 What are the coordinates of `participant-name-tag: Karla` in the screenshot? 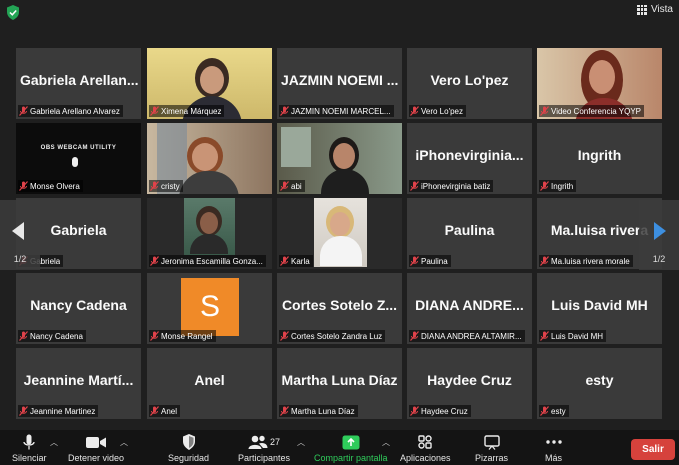 It's located at (296, 261).